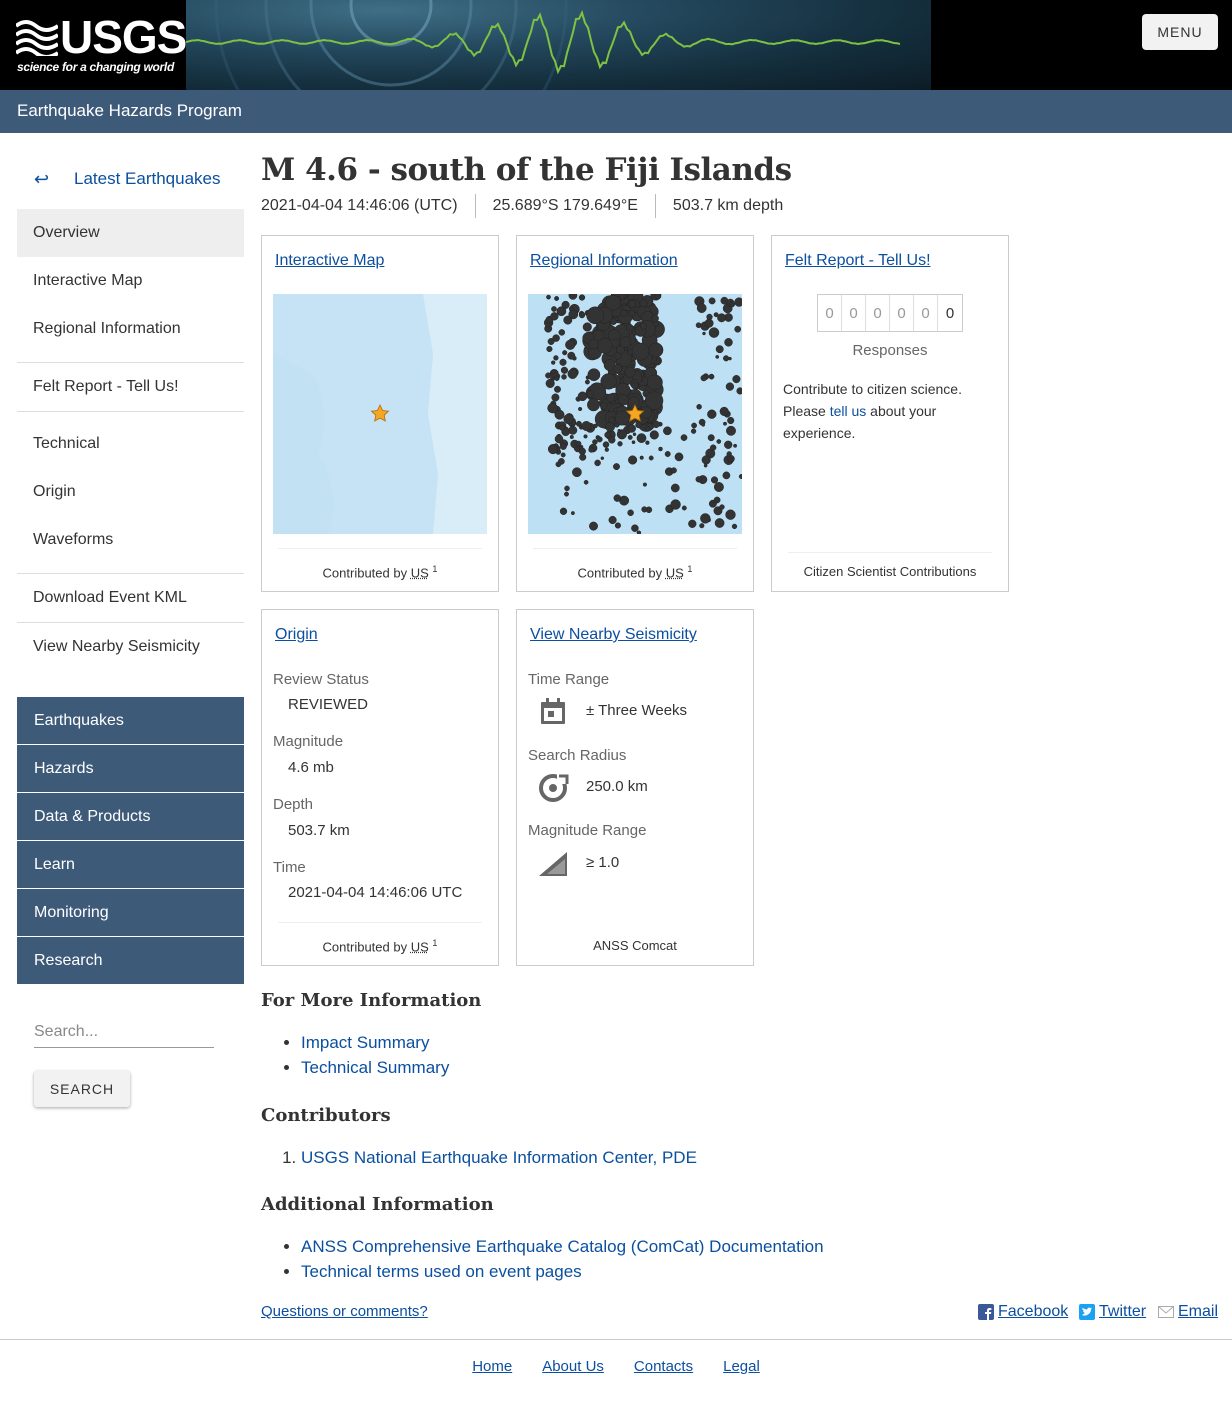 This screenshot has width=1232, height=1408. Describe the element at coordinates (1198, 1312) in the screenshot. I see `email-link: Email` at that location.